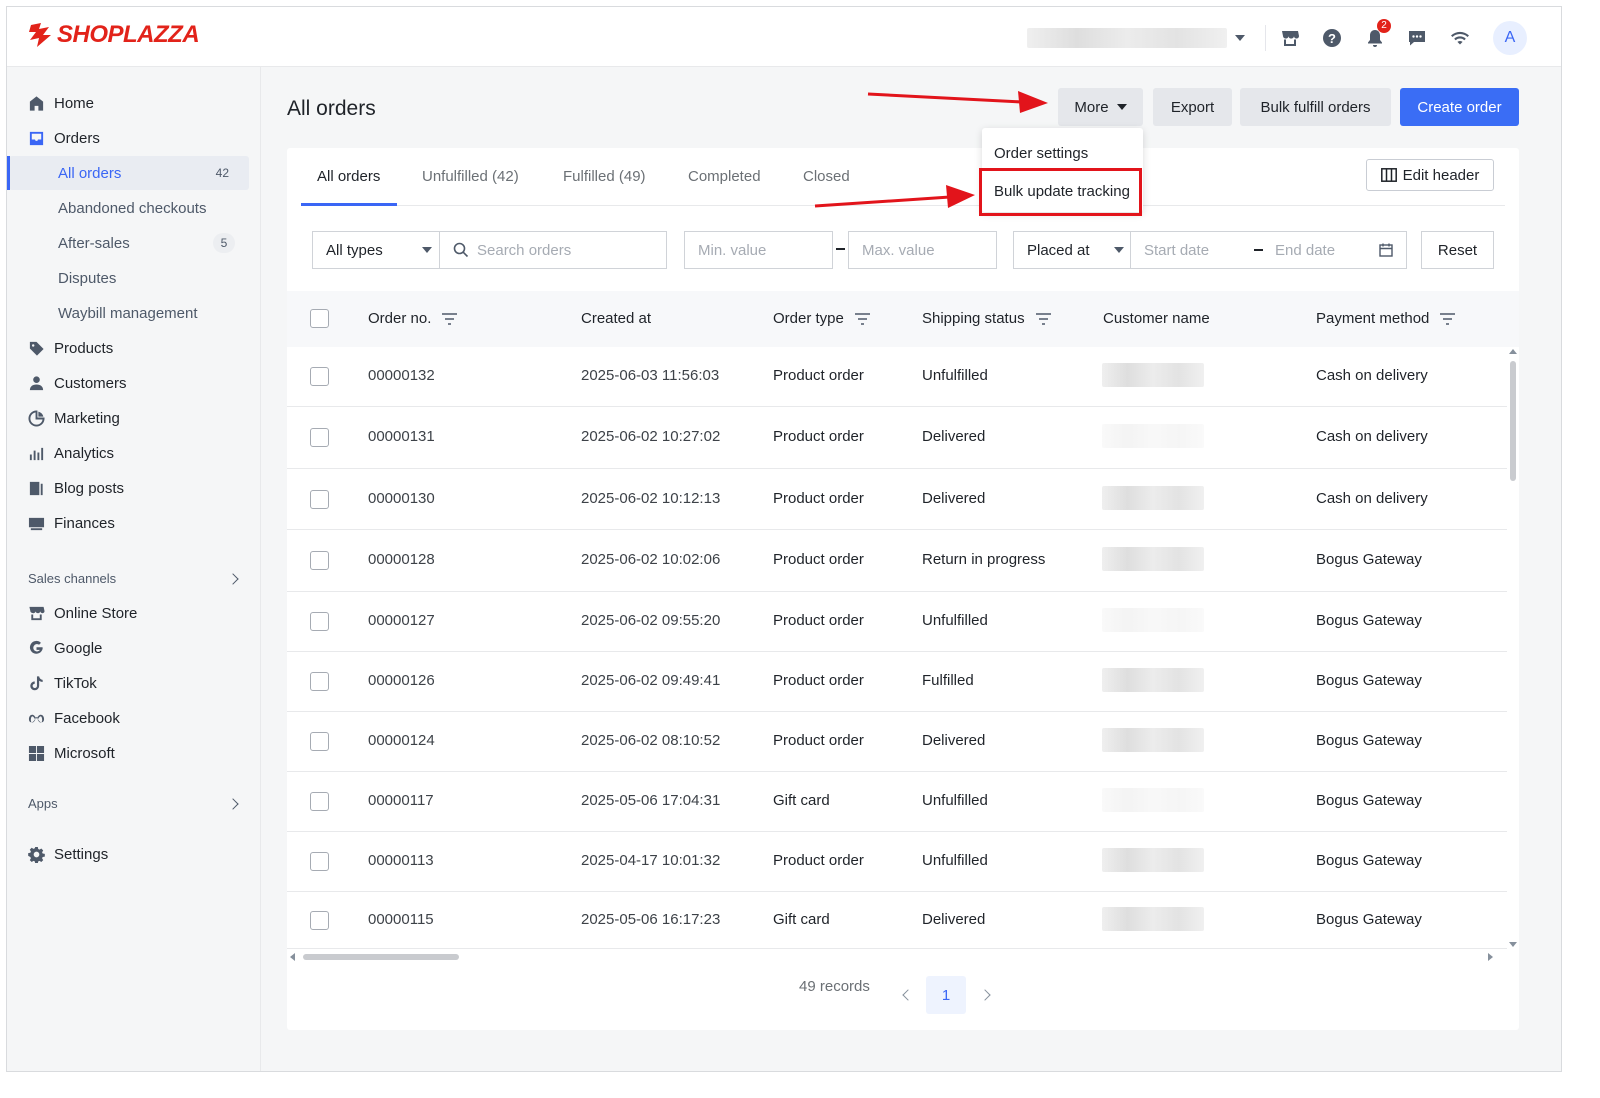 This screenshot has height=1098, width=1600. I want to click on order-number: 00000117, so click(401, 800).